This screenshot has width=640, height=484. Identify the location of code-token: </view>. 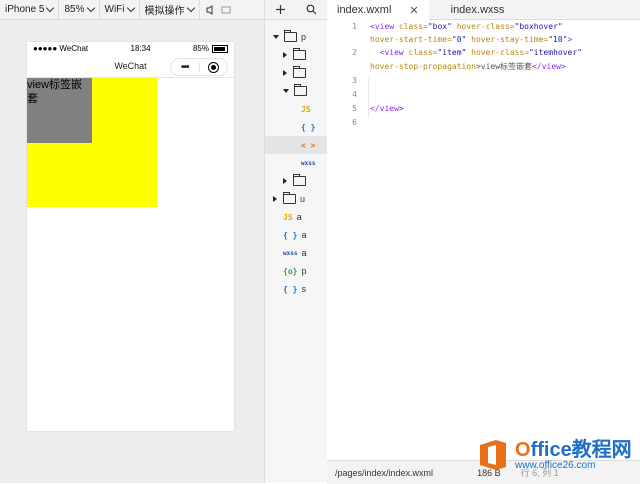
(387, 108).